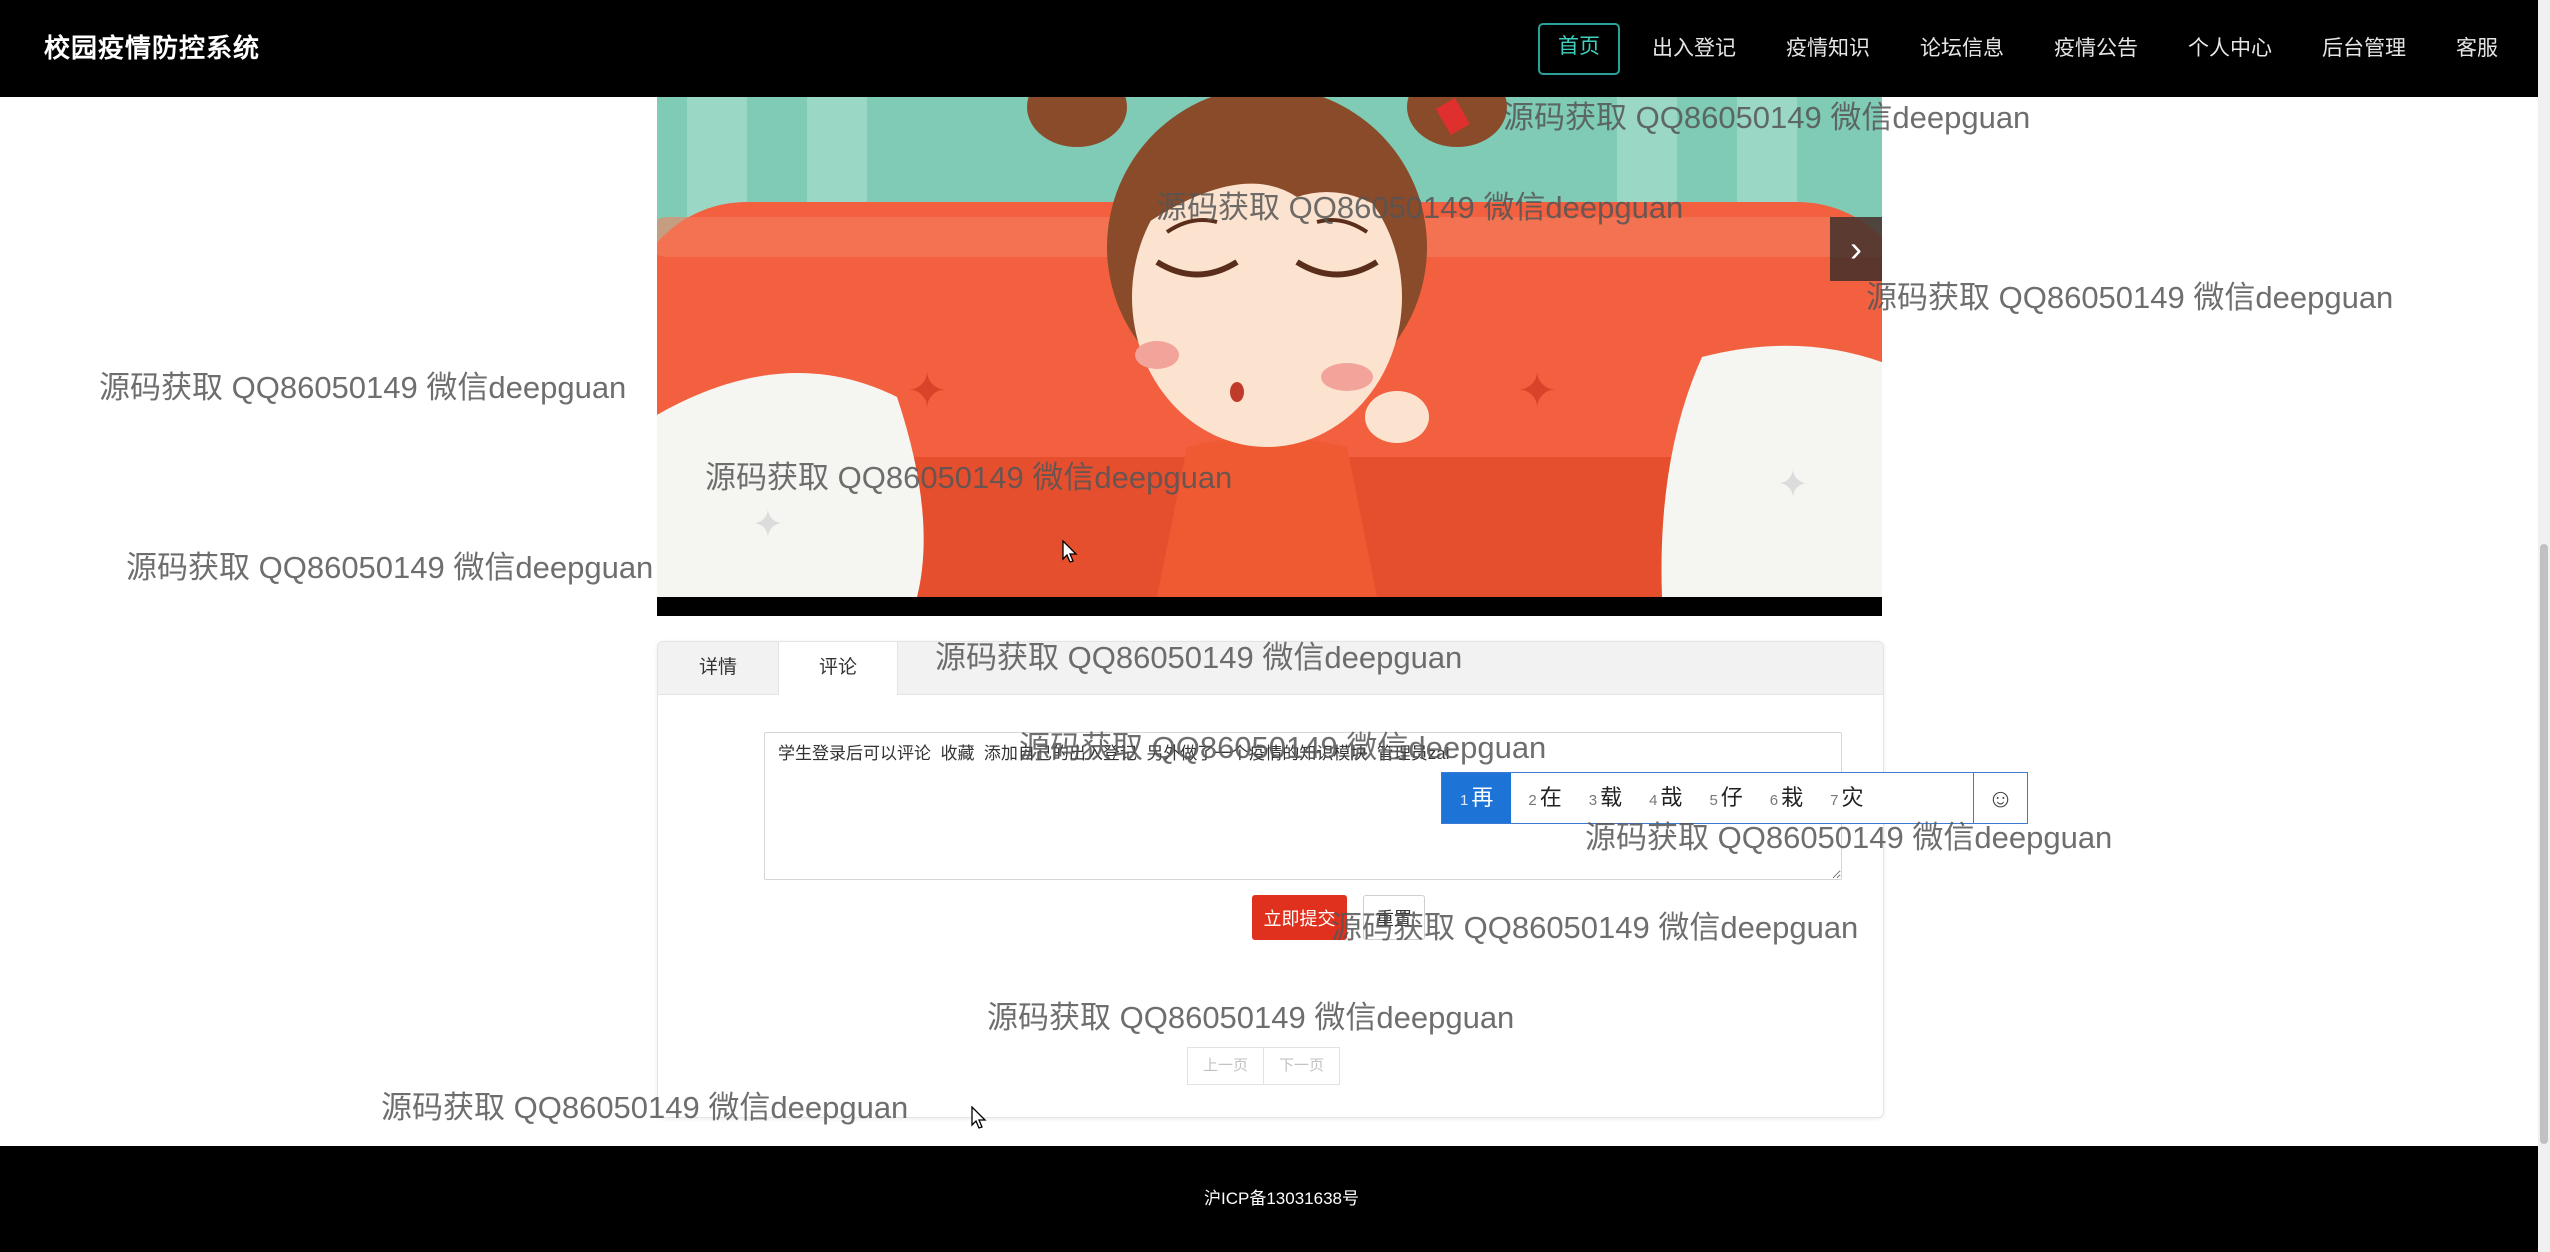  I want to click on footer: 沪ICP备13031638号, so click(1269, 1199).